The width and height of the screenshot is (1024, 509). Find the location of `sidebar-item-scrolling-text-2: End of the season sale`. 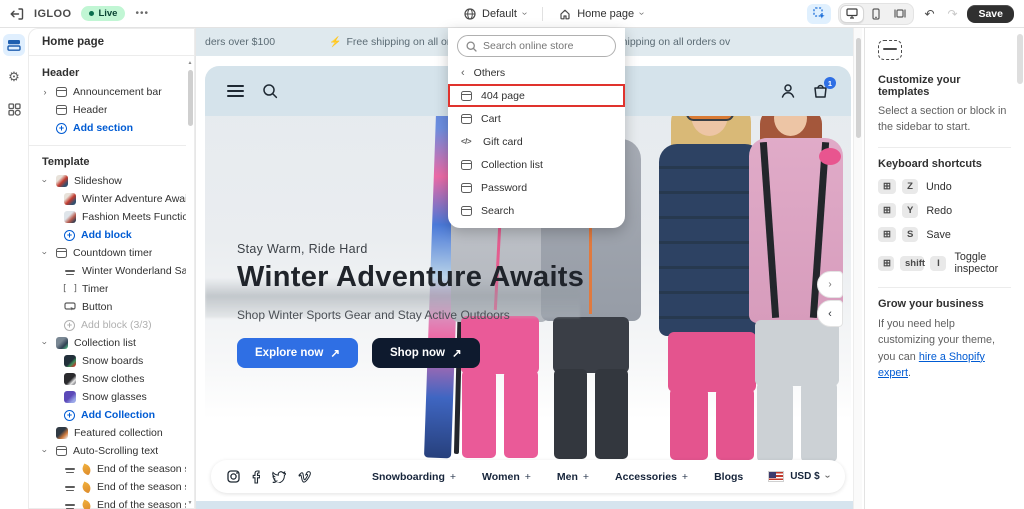

sidebar-item-scrolling-text-2: End of the season sale is located at coordinates (107, 487).